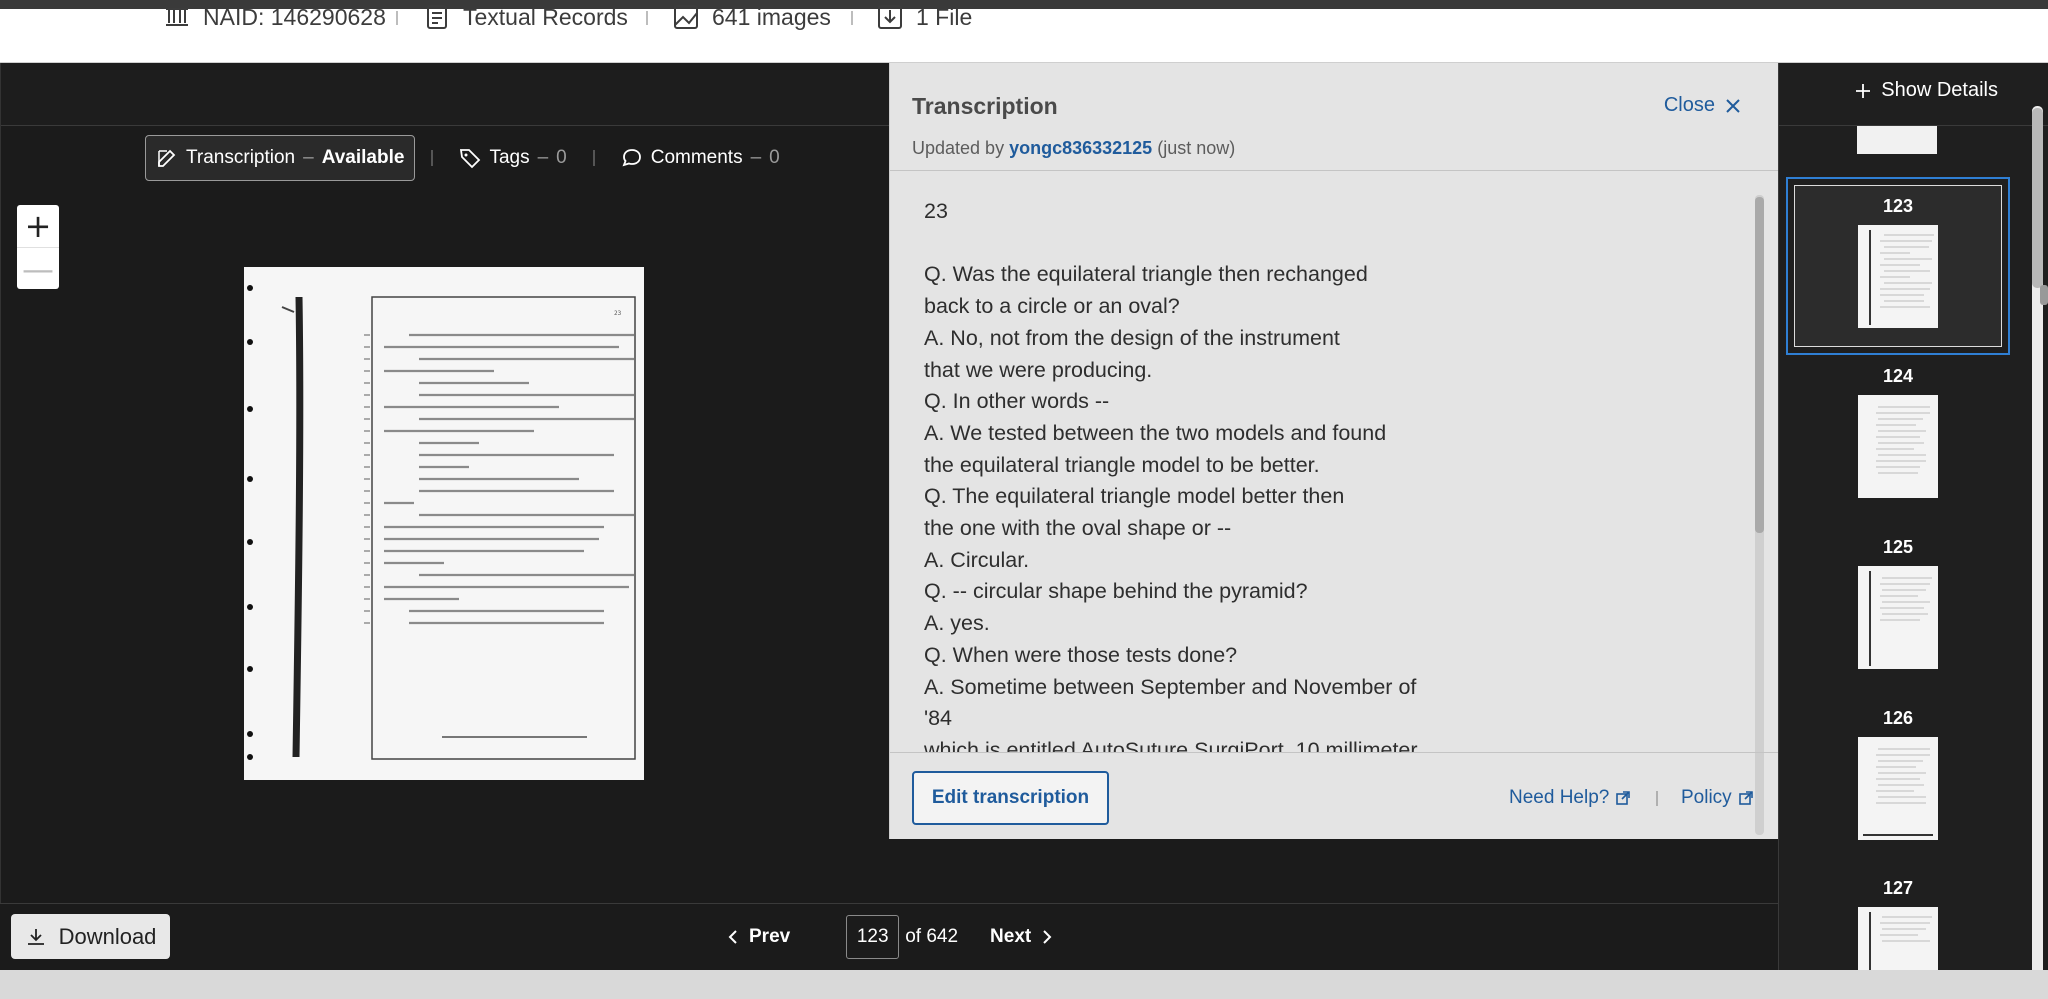  Describe the element at coordinates (1011, 936) in the screenshot. I see `next-label: Next` at that location.